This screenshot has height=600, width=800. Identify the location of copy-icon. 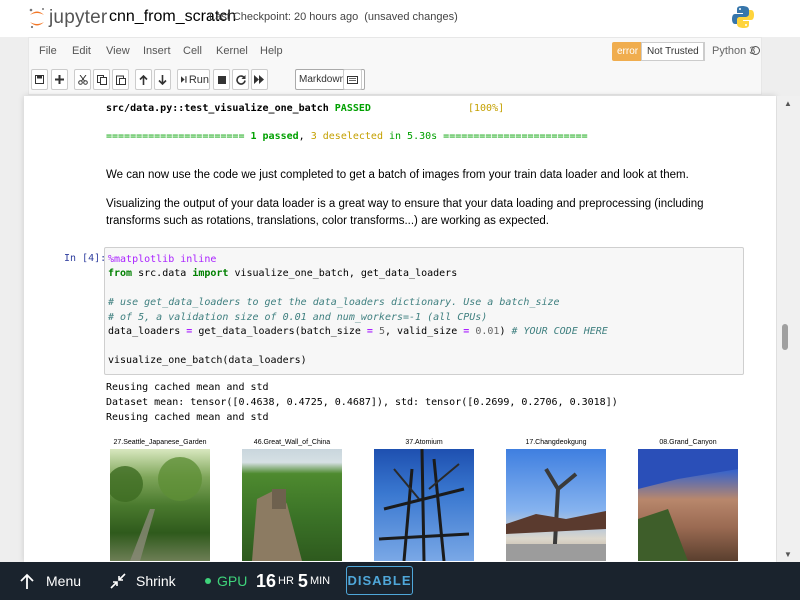
(101, 79).